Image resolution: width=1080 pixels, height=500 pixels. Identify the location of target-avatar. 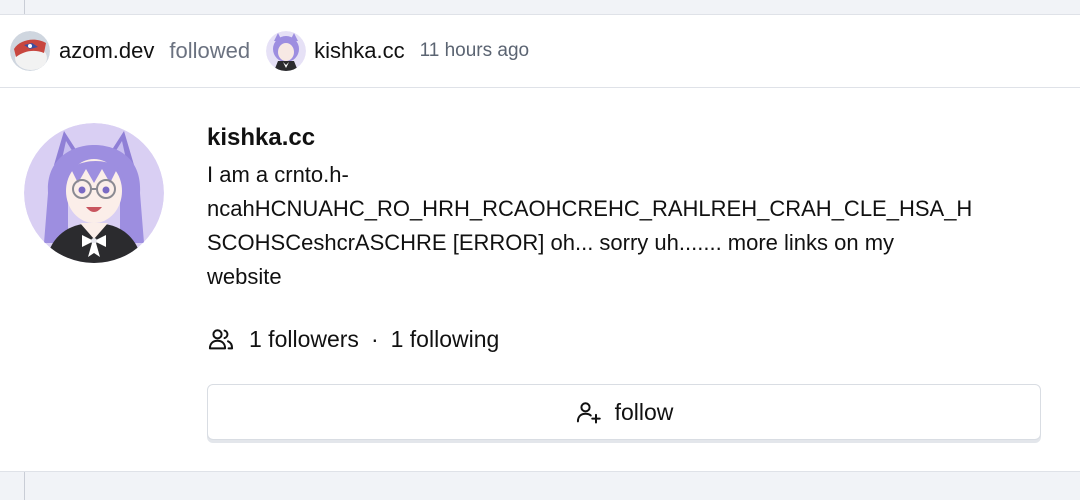
(286, 51).